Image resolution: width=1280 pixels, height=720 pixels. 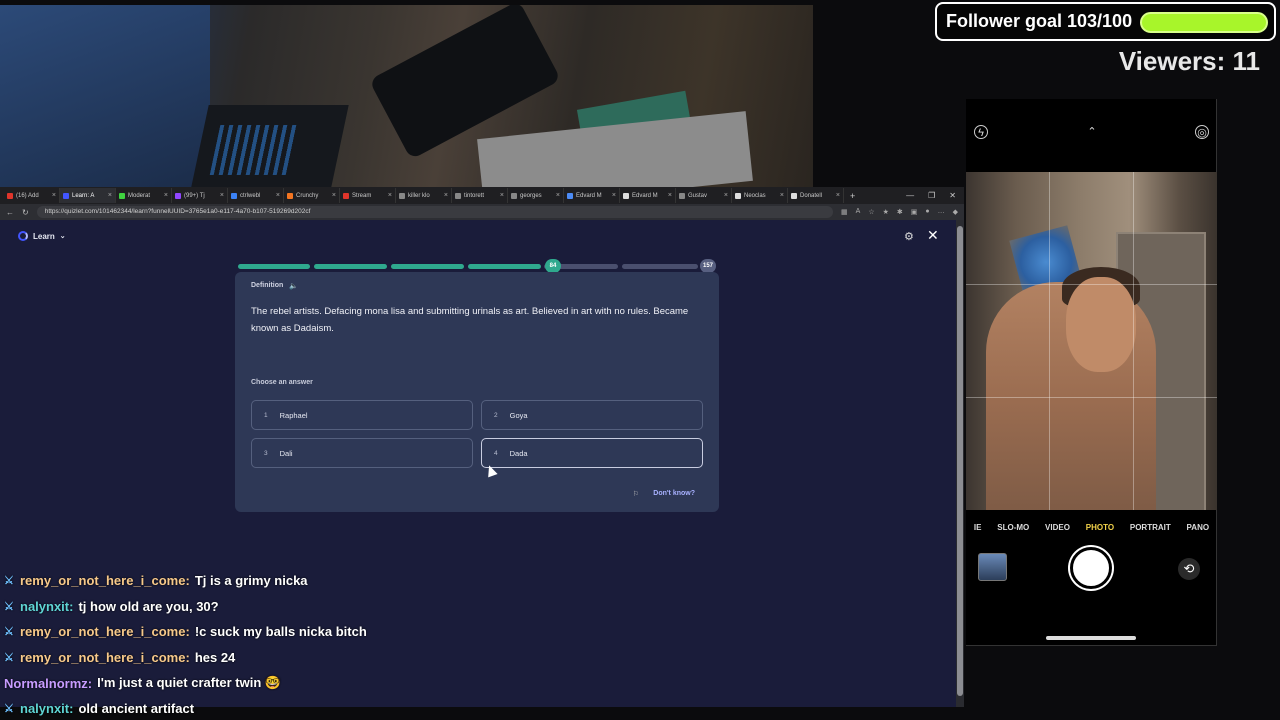 I want to click on close-icon: ✕, so click(x=933, y=235).